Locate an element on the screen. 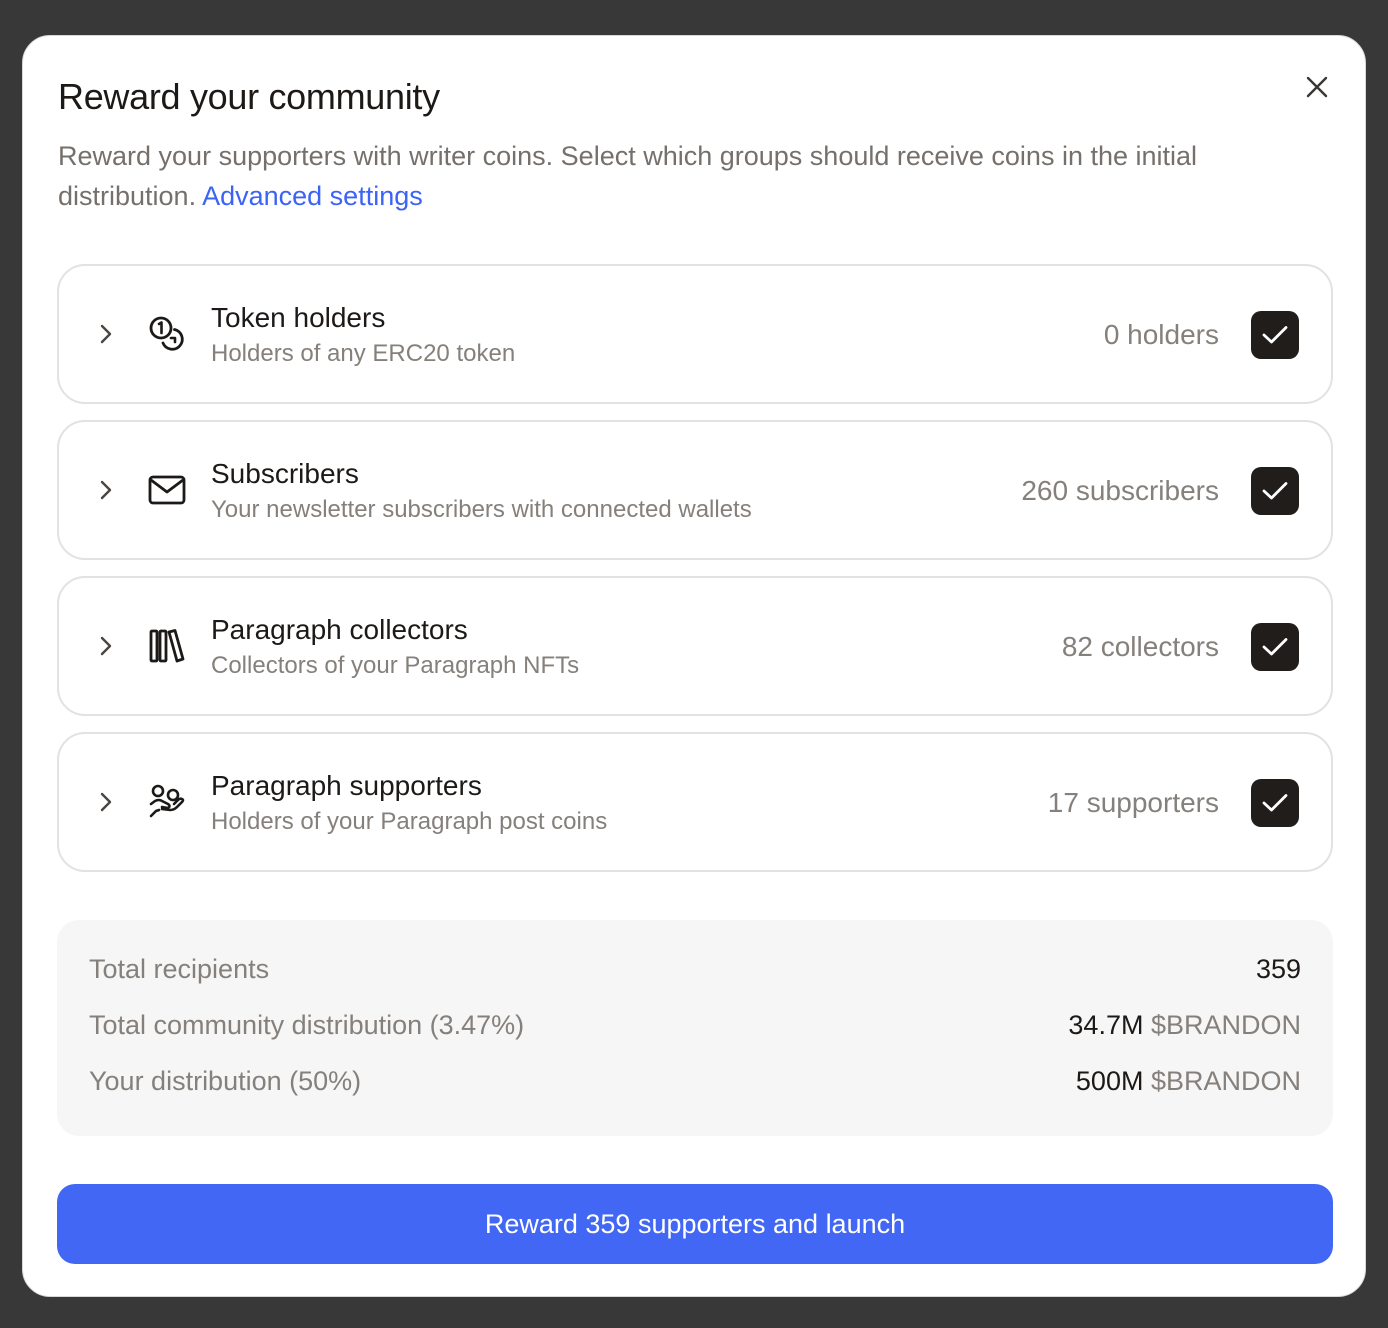 The image size is (1388, 1328). summary-row-your-distribution: Your distribution (50%) 500M $BRANDON is located at coordinates (695, 1086).